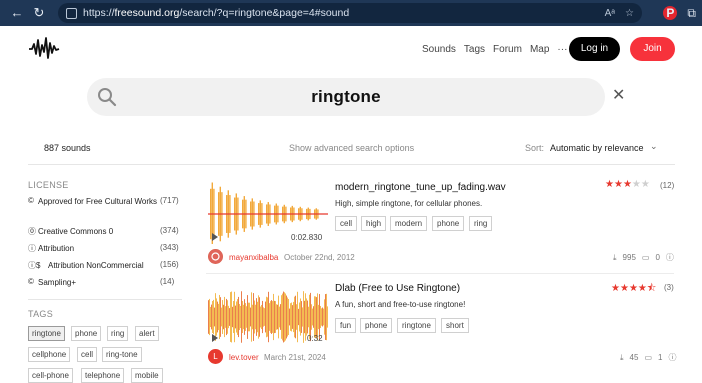 This screenshot has width=702, height=383. I want to click on back-arrow-icon: ←, so click(17, 13).